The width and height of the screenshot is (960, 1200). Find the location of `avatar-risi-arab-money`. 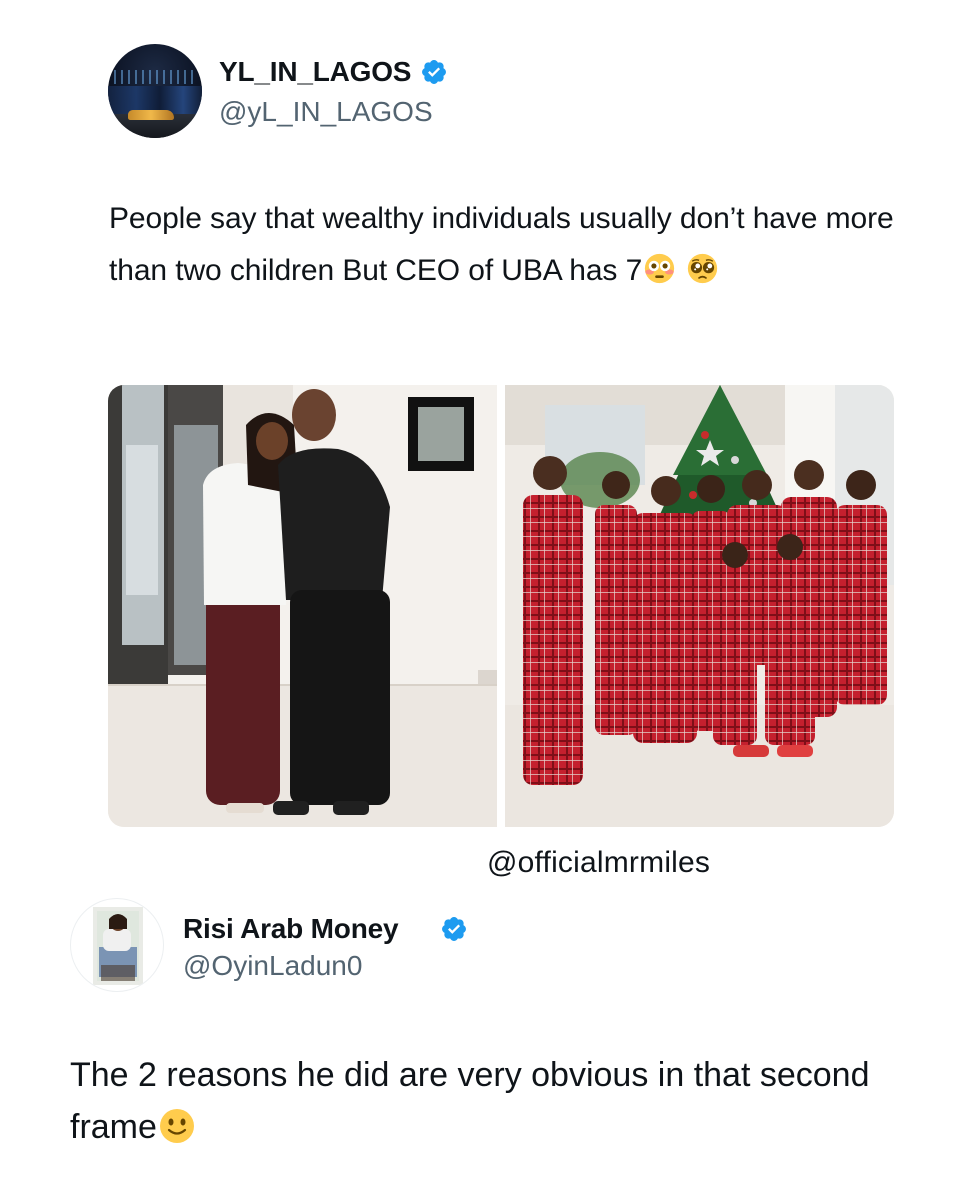

avatar-risi-arab-money is located at coordinates (117, 945).